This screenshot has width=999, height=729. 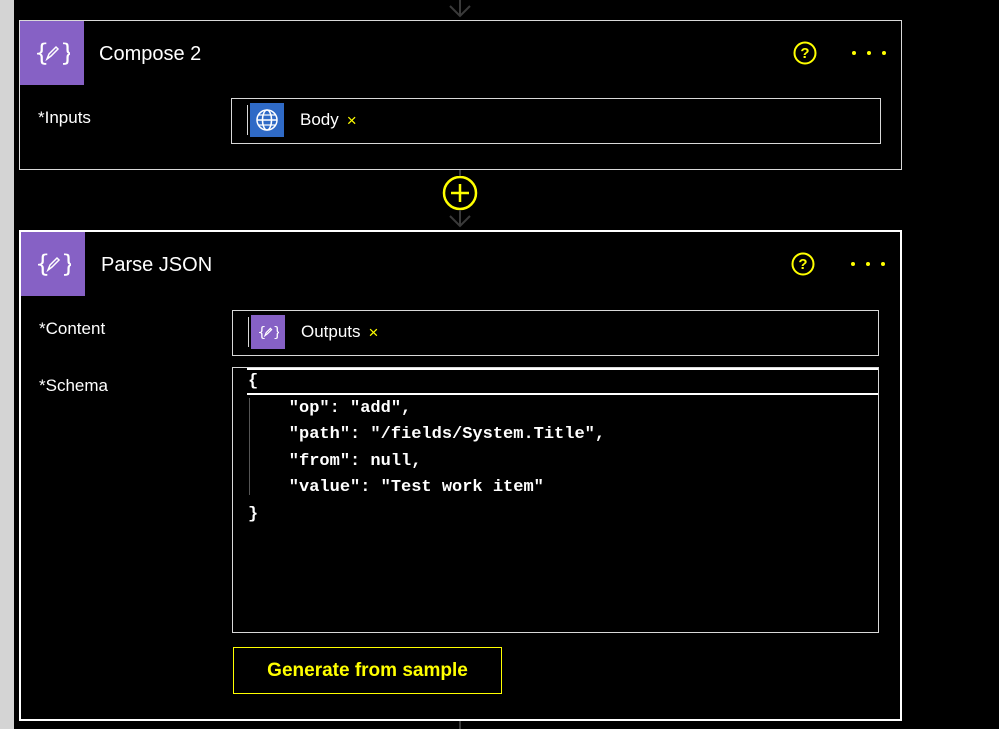 I want to click on schema-line: "op": "add",, so click(x=330, y=408).